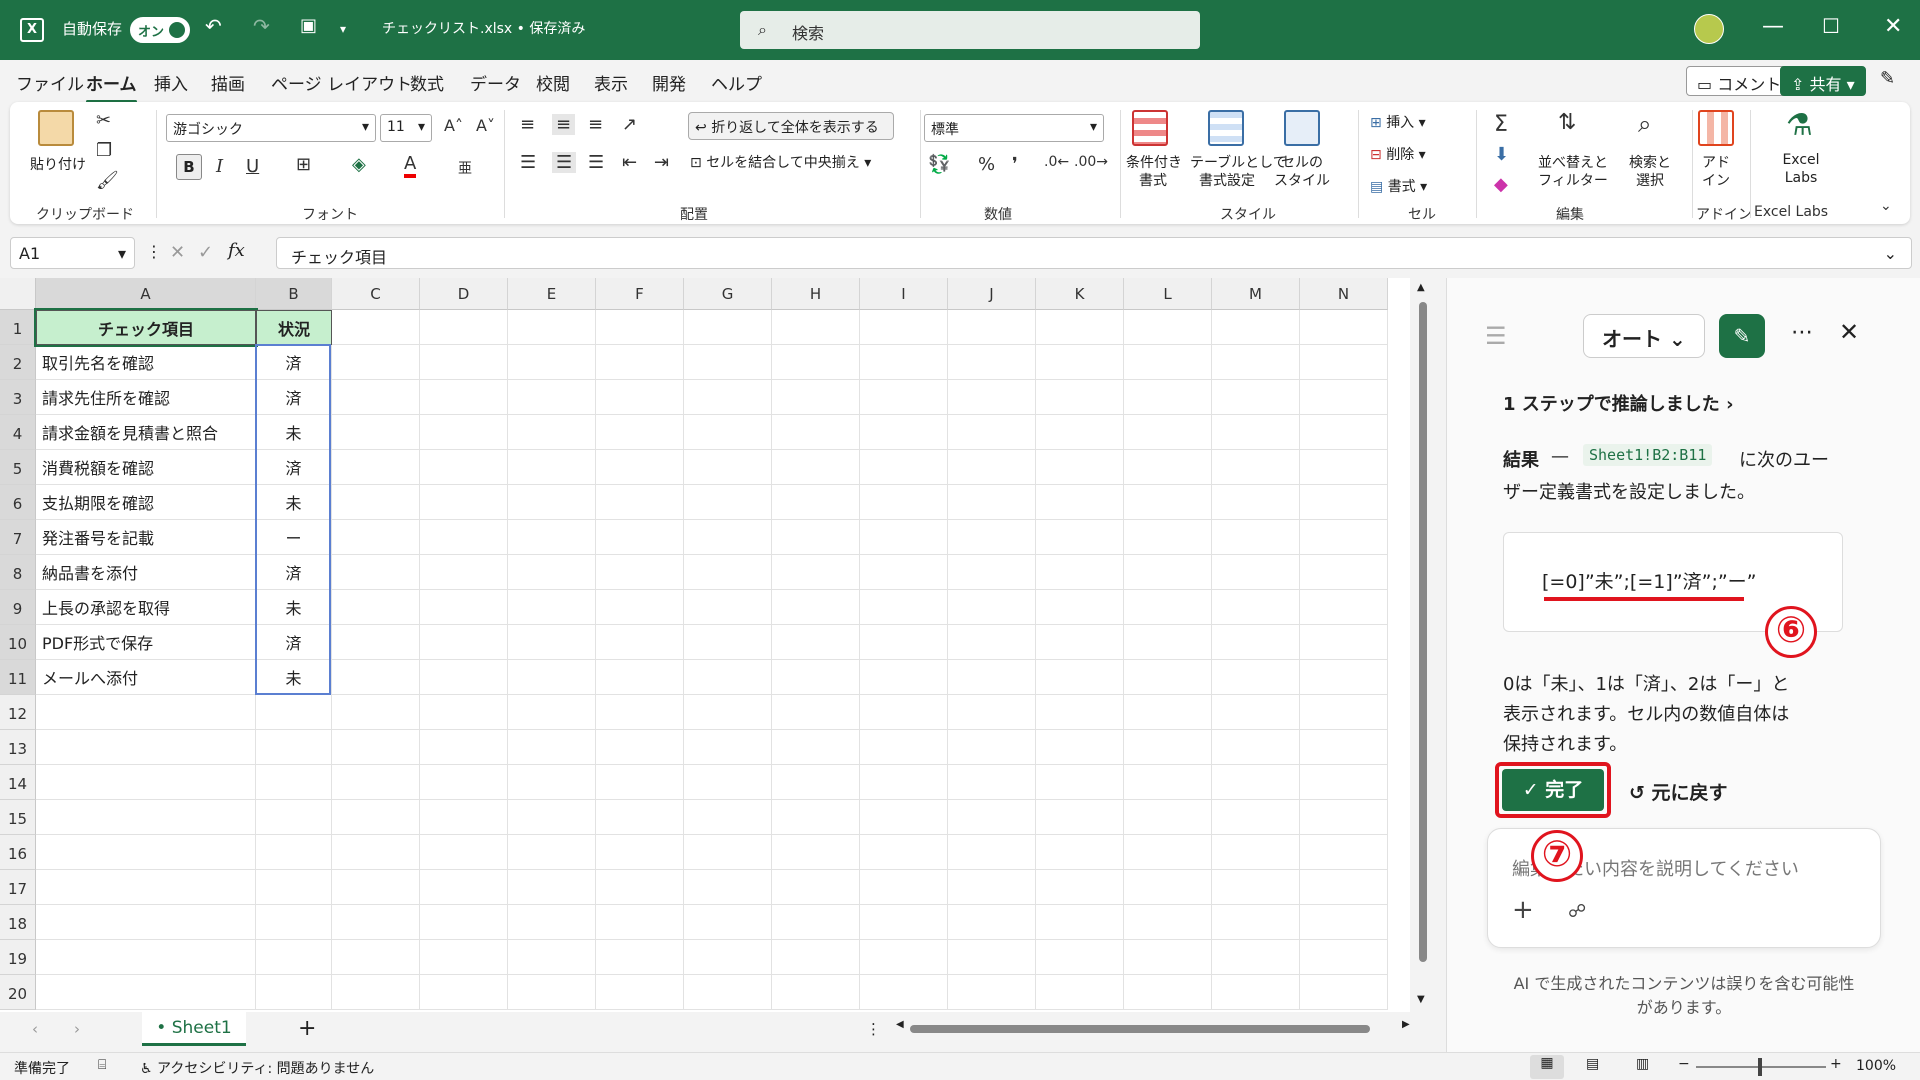 The height and width of the screenshot is (1080, 1920). What do you see at coordinates (495, 82) in the screenshot?
I see `tab-data: データ` at bounding box center [495, 82].